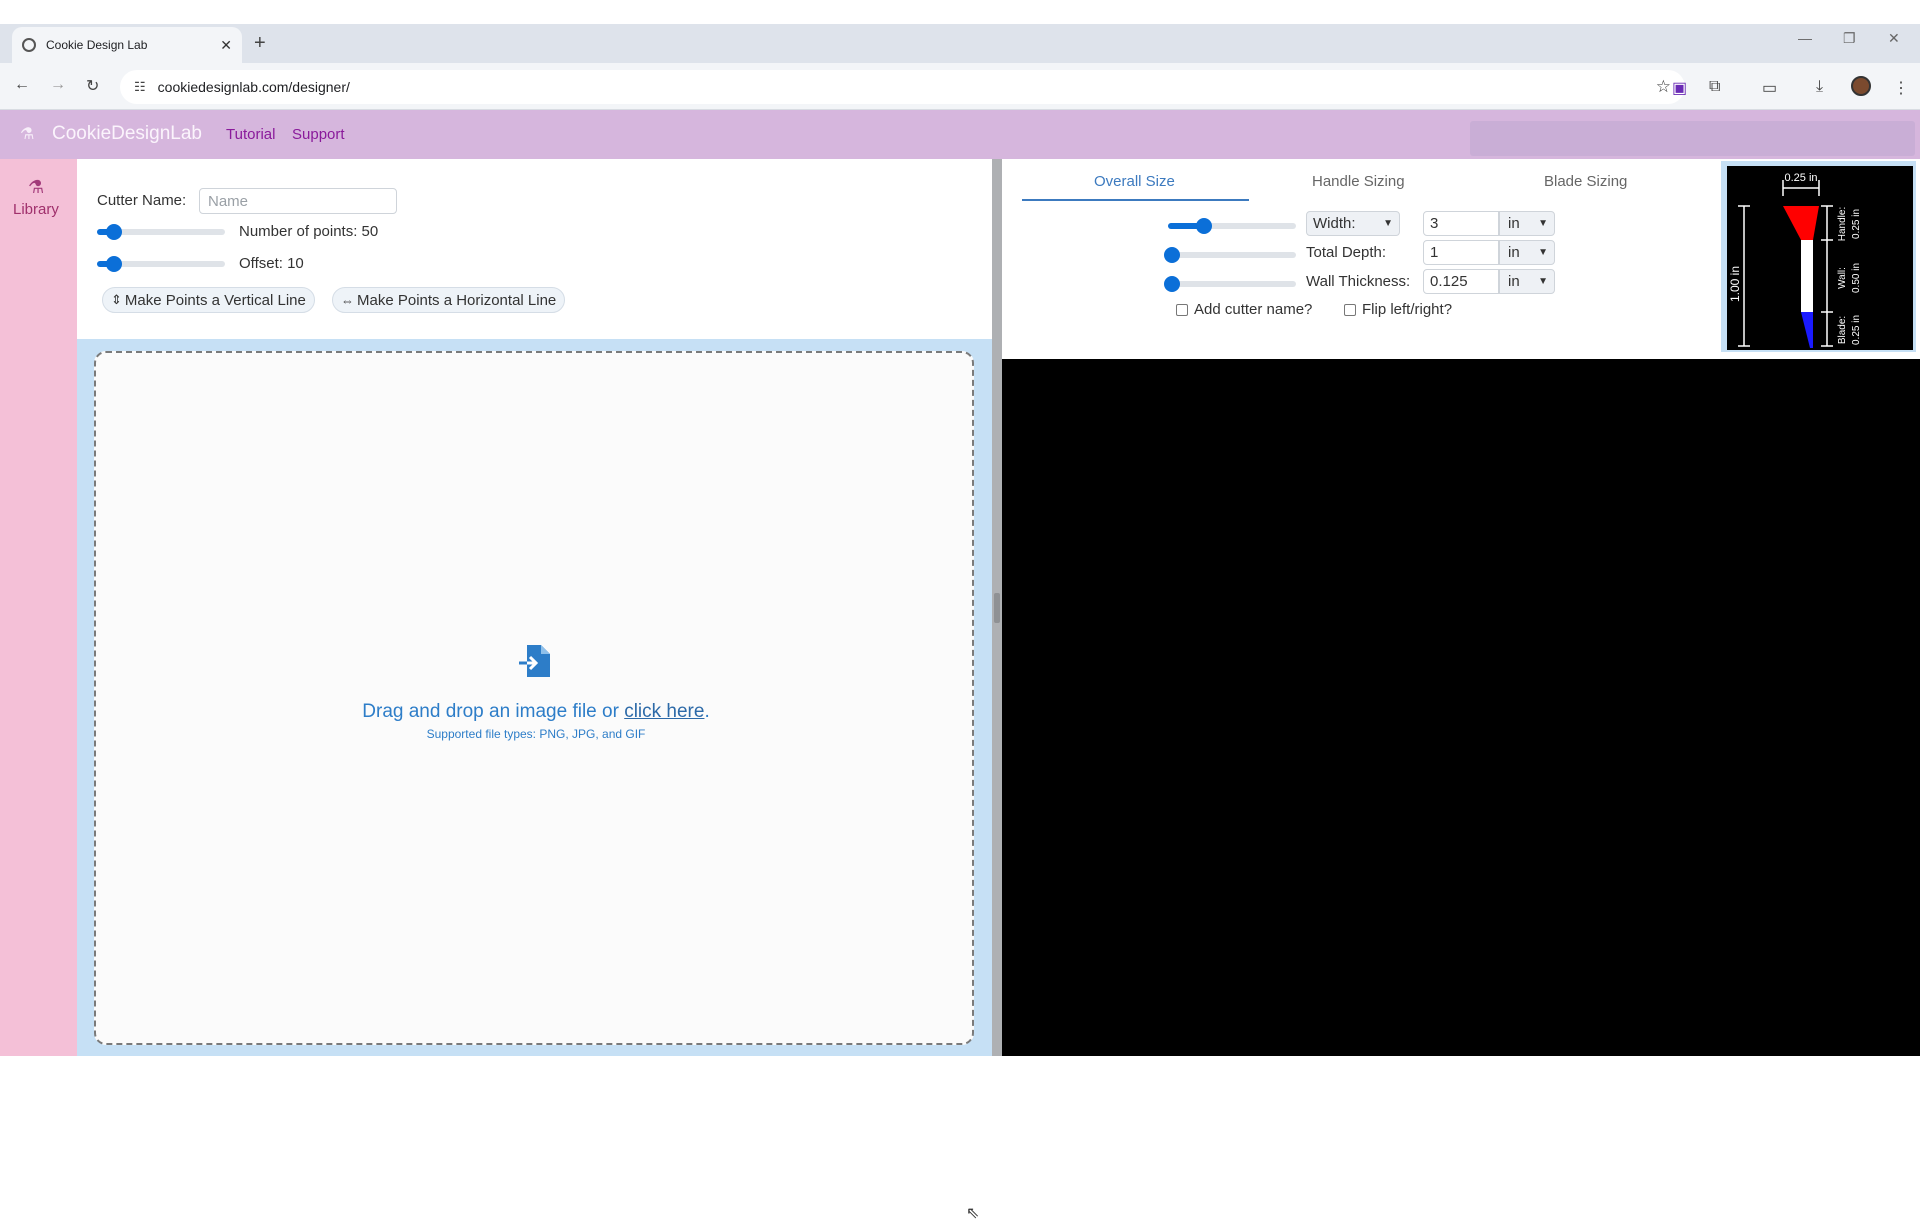 The width and height of the screenshot is (1920, 1223). Describe the element at coordinates (1407, 309) in the screenshot. I see `flip-label: Flip left/right?` at that location.